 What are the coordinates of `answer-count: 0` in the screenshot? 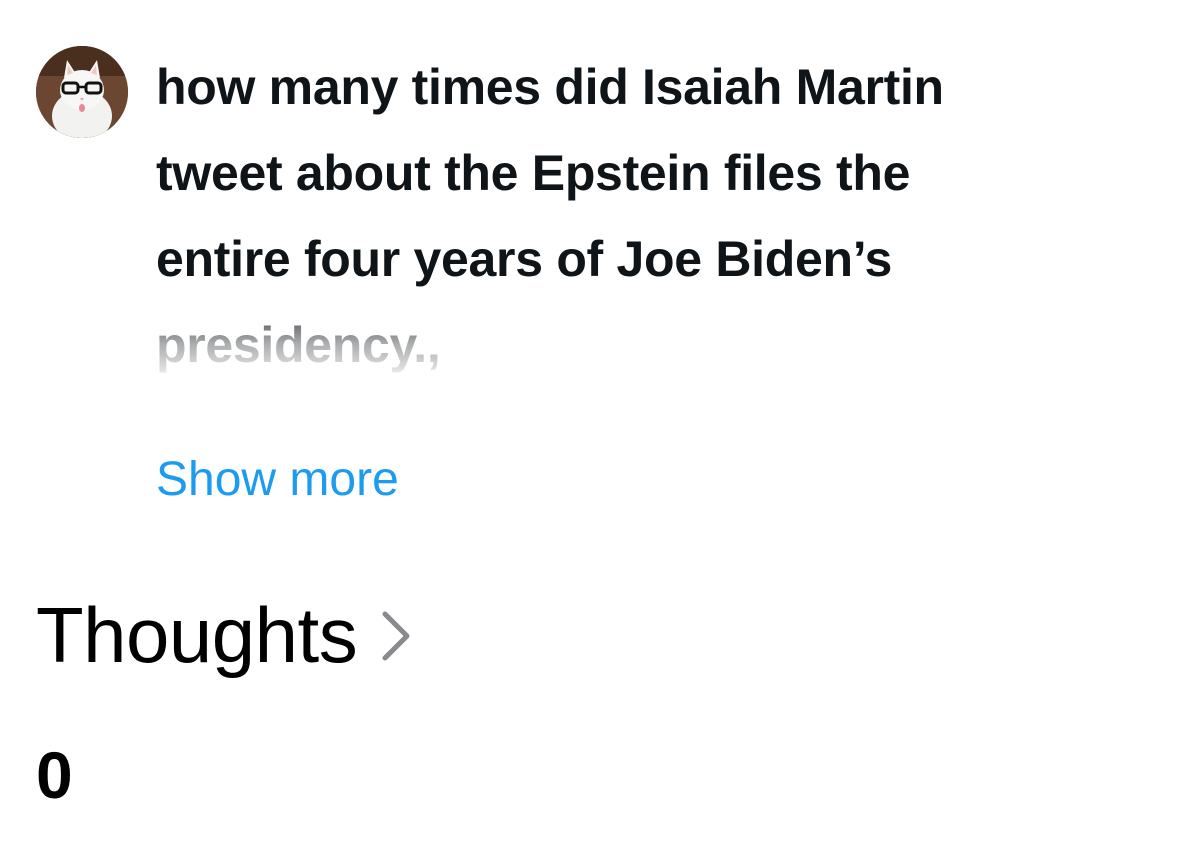 It's located at (54, 775).